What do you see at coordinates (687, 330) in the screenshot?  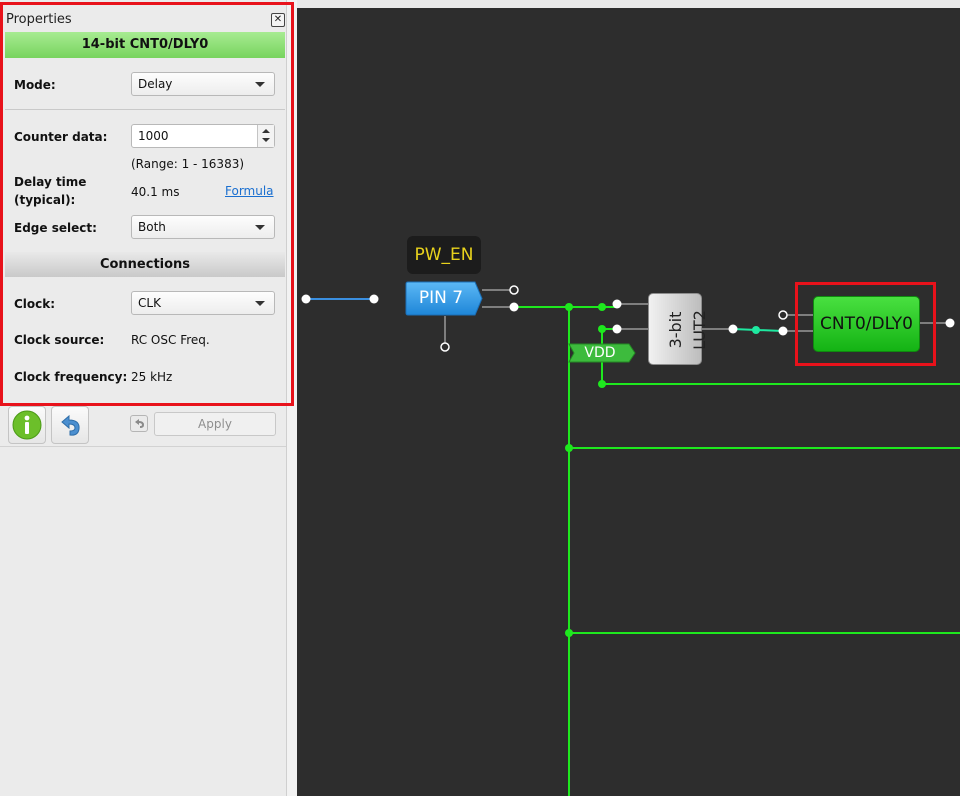 I see `lut2-label: 3-bit LUT2` at bounding box center [687, 330].